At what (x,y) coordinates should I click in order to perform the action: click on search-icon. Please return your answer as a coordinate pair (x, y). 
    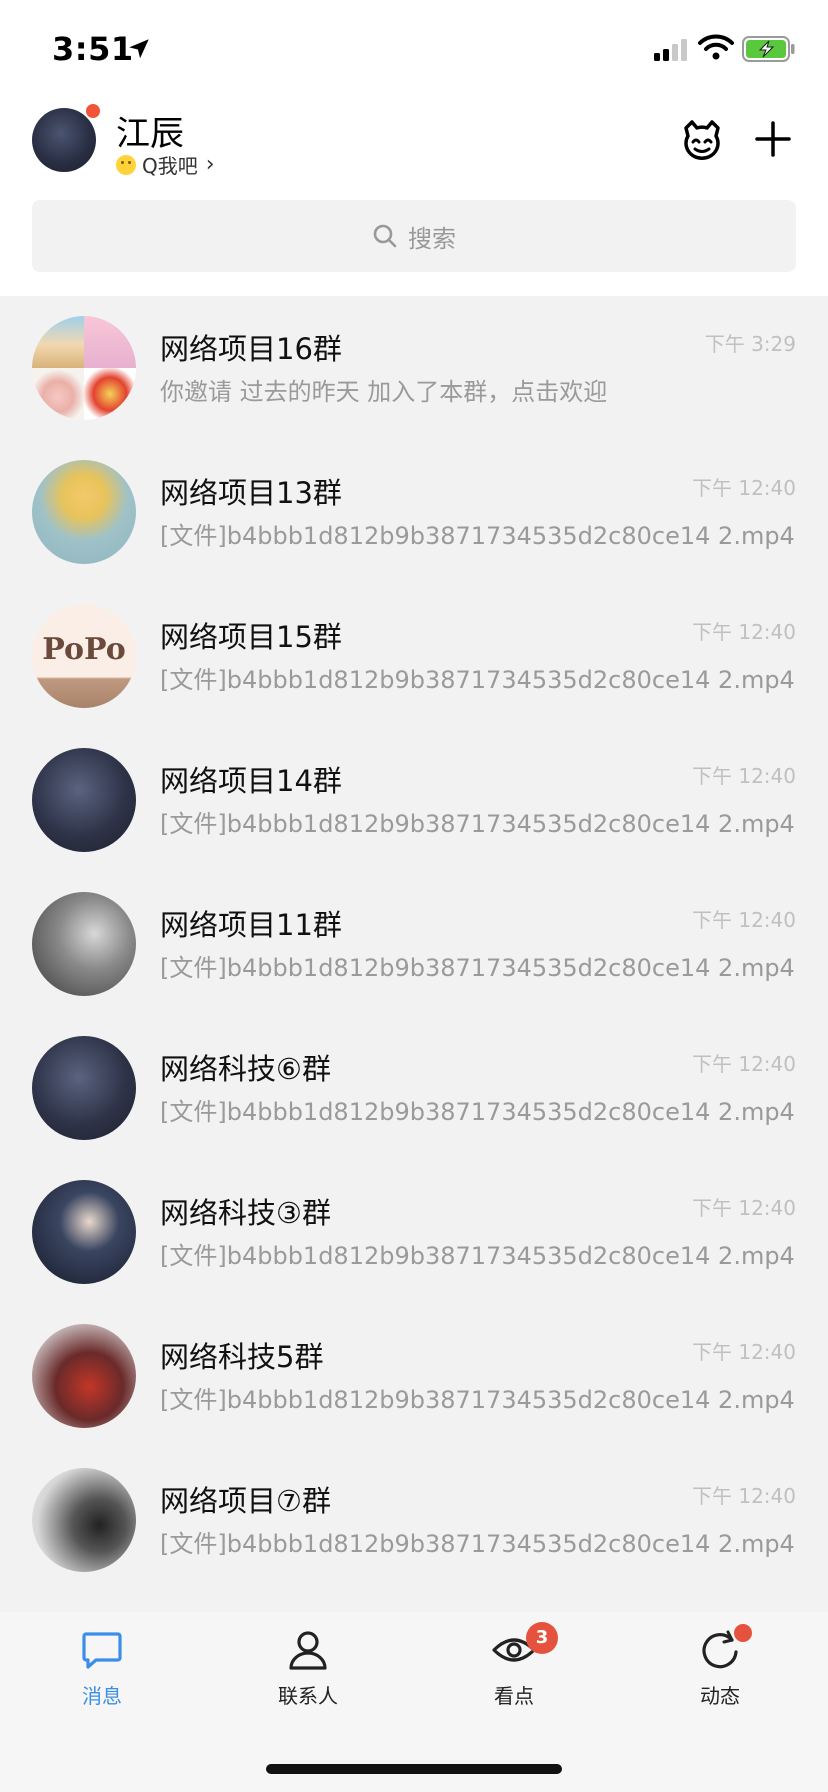
    Looking at the image, I should click on (385, 236).